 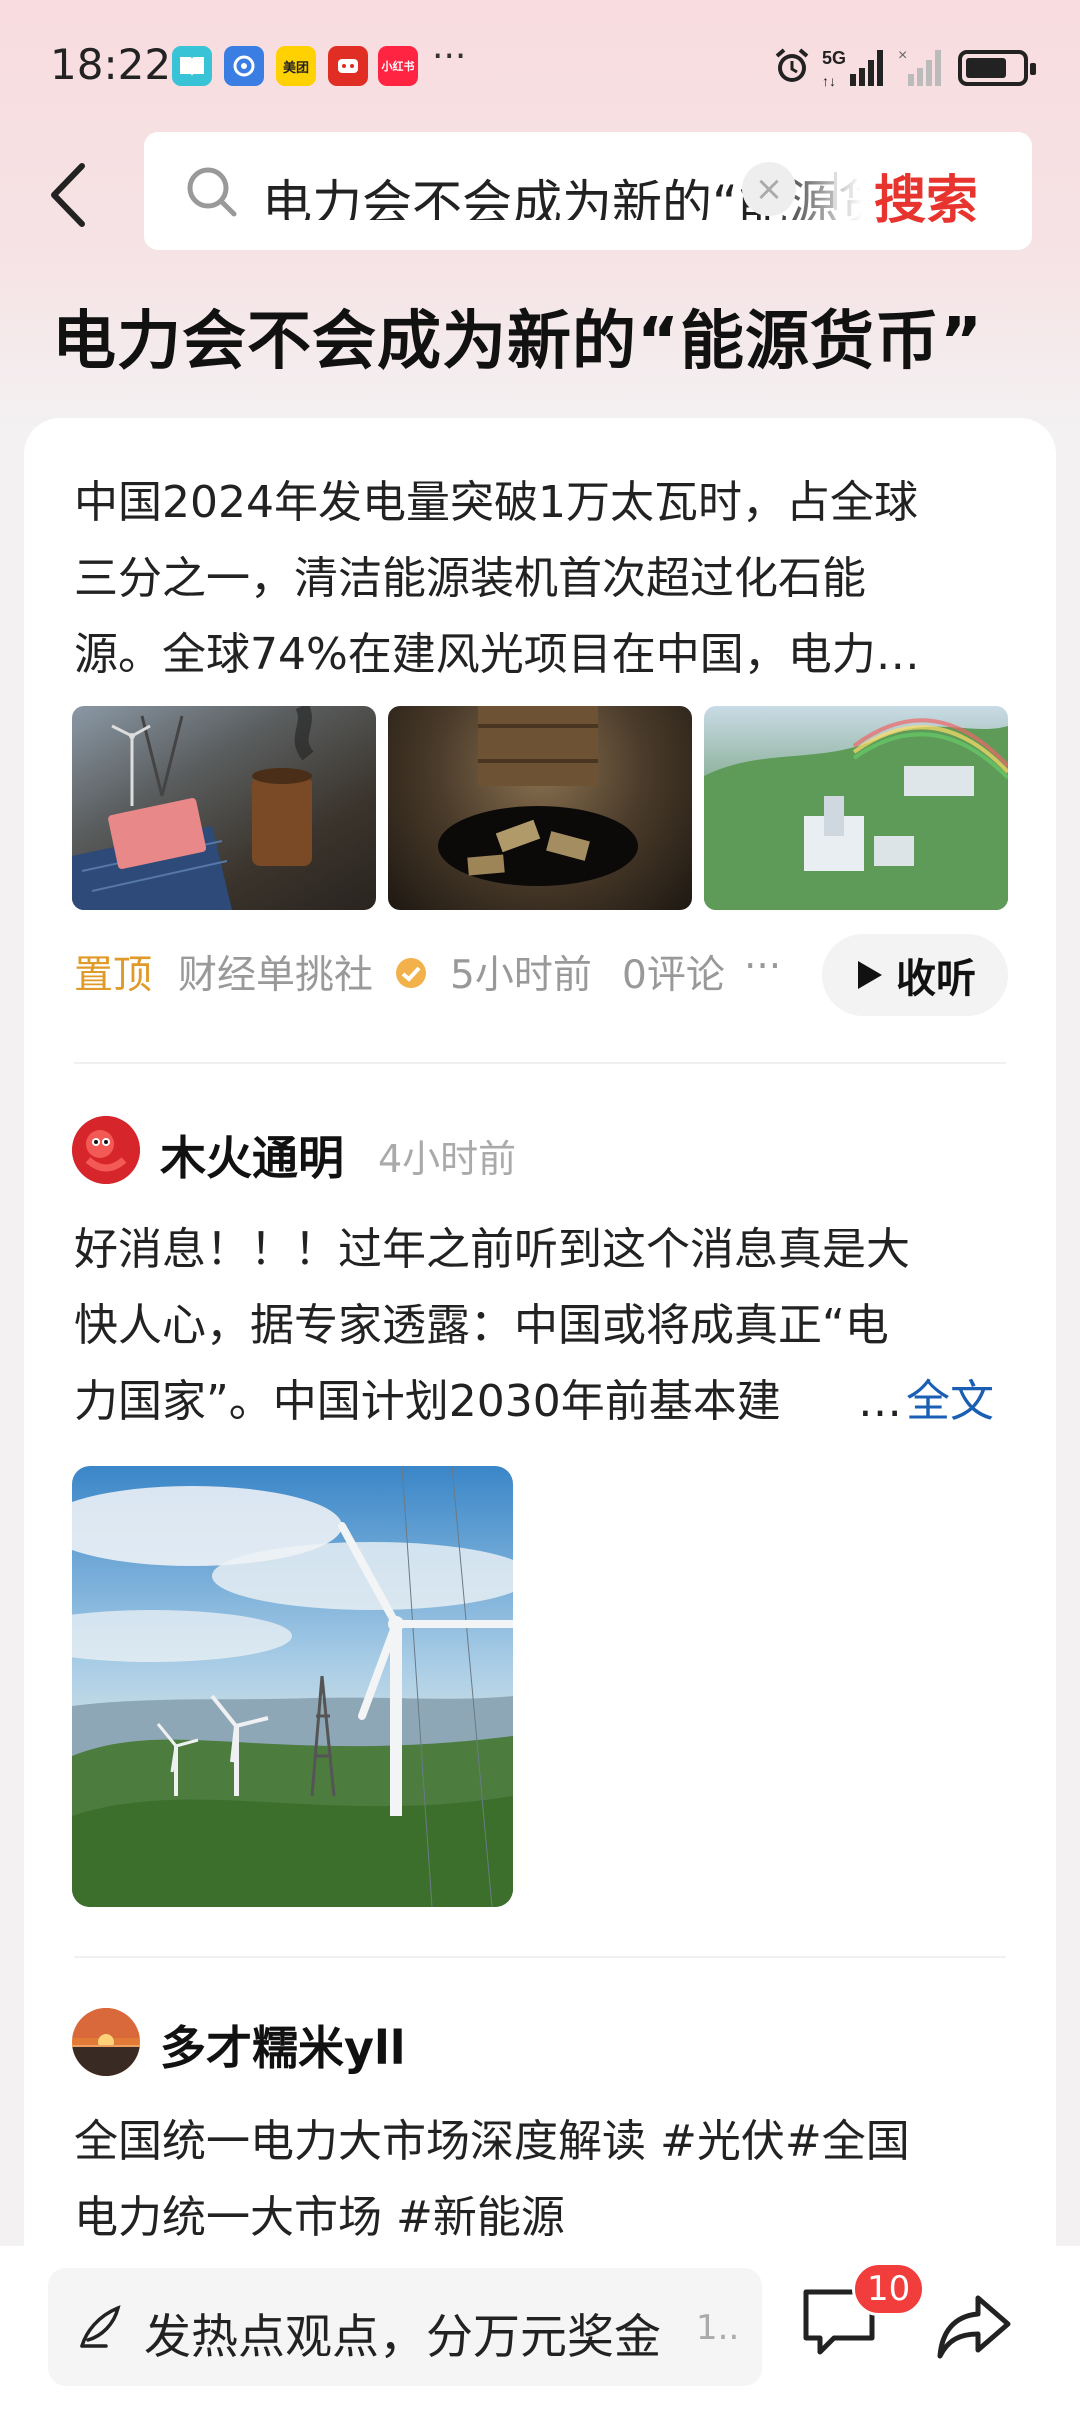 I want to click on listen-button: 收听, so click(x=915, y=975).